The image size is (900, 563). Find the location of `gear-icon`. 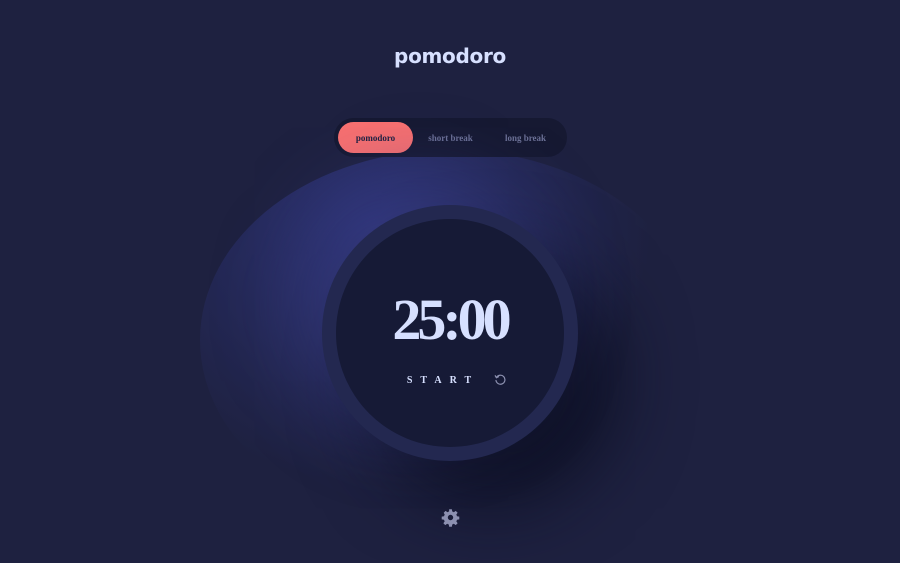

gear-icon is located at coordinates (450, 517).